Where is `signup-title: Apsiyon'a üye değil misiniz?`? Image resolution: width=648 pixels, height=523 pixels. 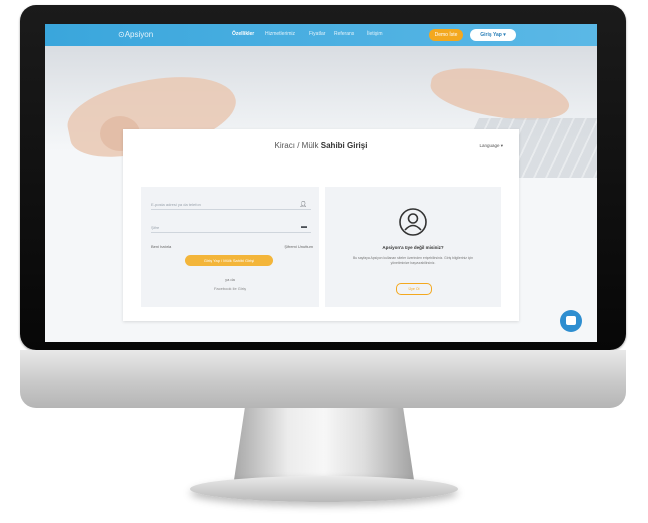
signup-title: Apsiyon'a üye değil misiniz? is located at coordinates (413, 247).